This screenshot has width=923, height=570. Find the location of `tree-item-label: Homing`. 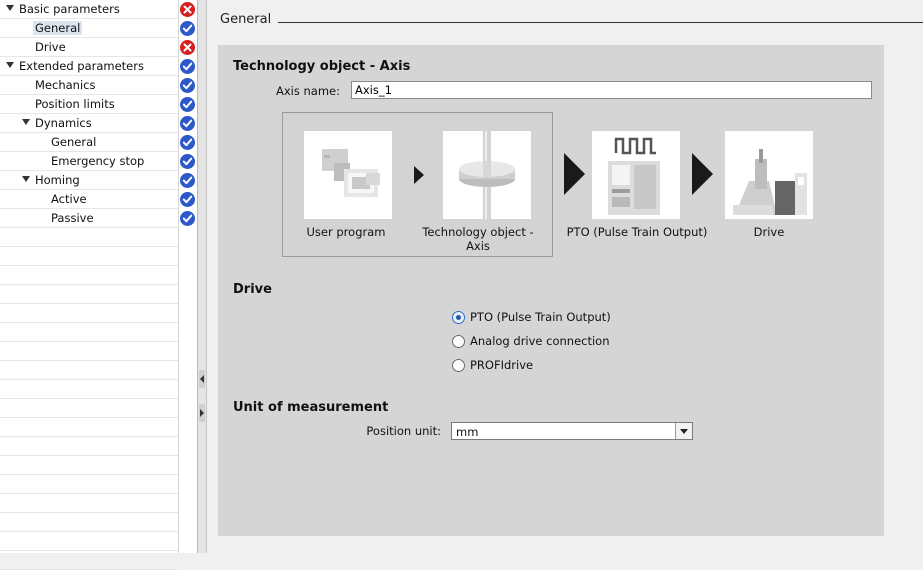

tree-item-label: Homing is located at coordinates (57, 180).